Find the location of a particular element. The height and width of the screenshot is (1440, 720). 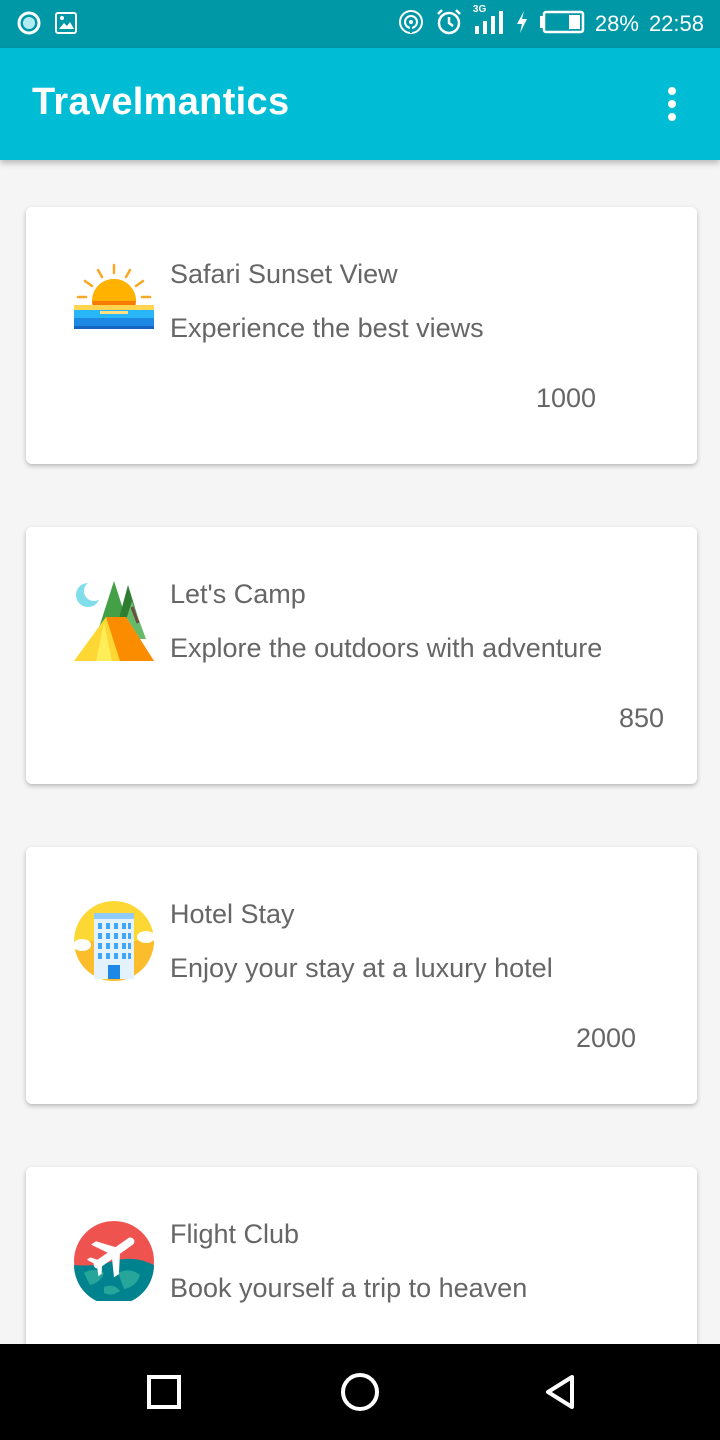

deal-price: 850 is located at coordinates (642, 718).